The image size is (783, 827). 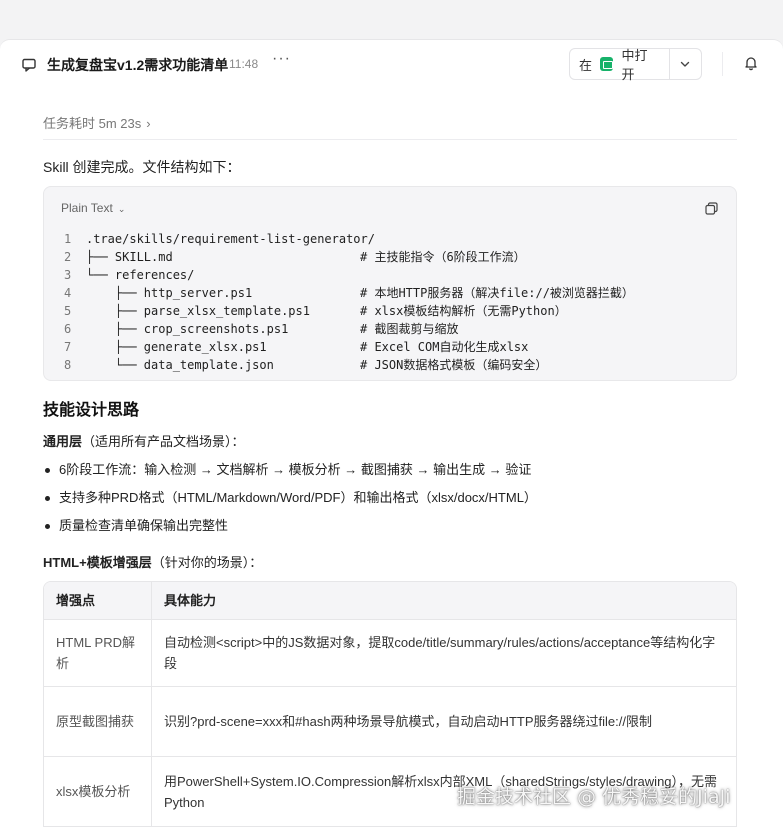 I want to click on line-number: 8, so click(x=68, y=365).